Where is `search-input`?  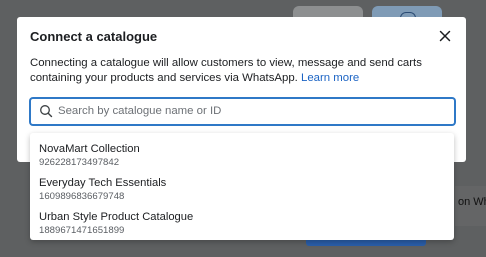 search-input is located at coordinates (248, 111).